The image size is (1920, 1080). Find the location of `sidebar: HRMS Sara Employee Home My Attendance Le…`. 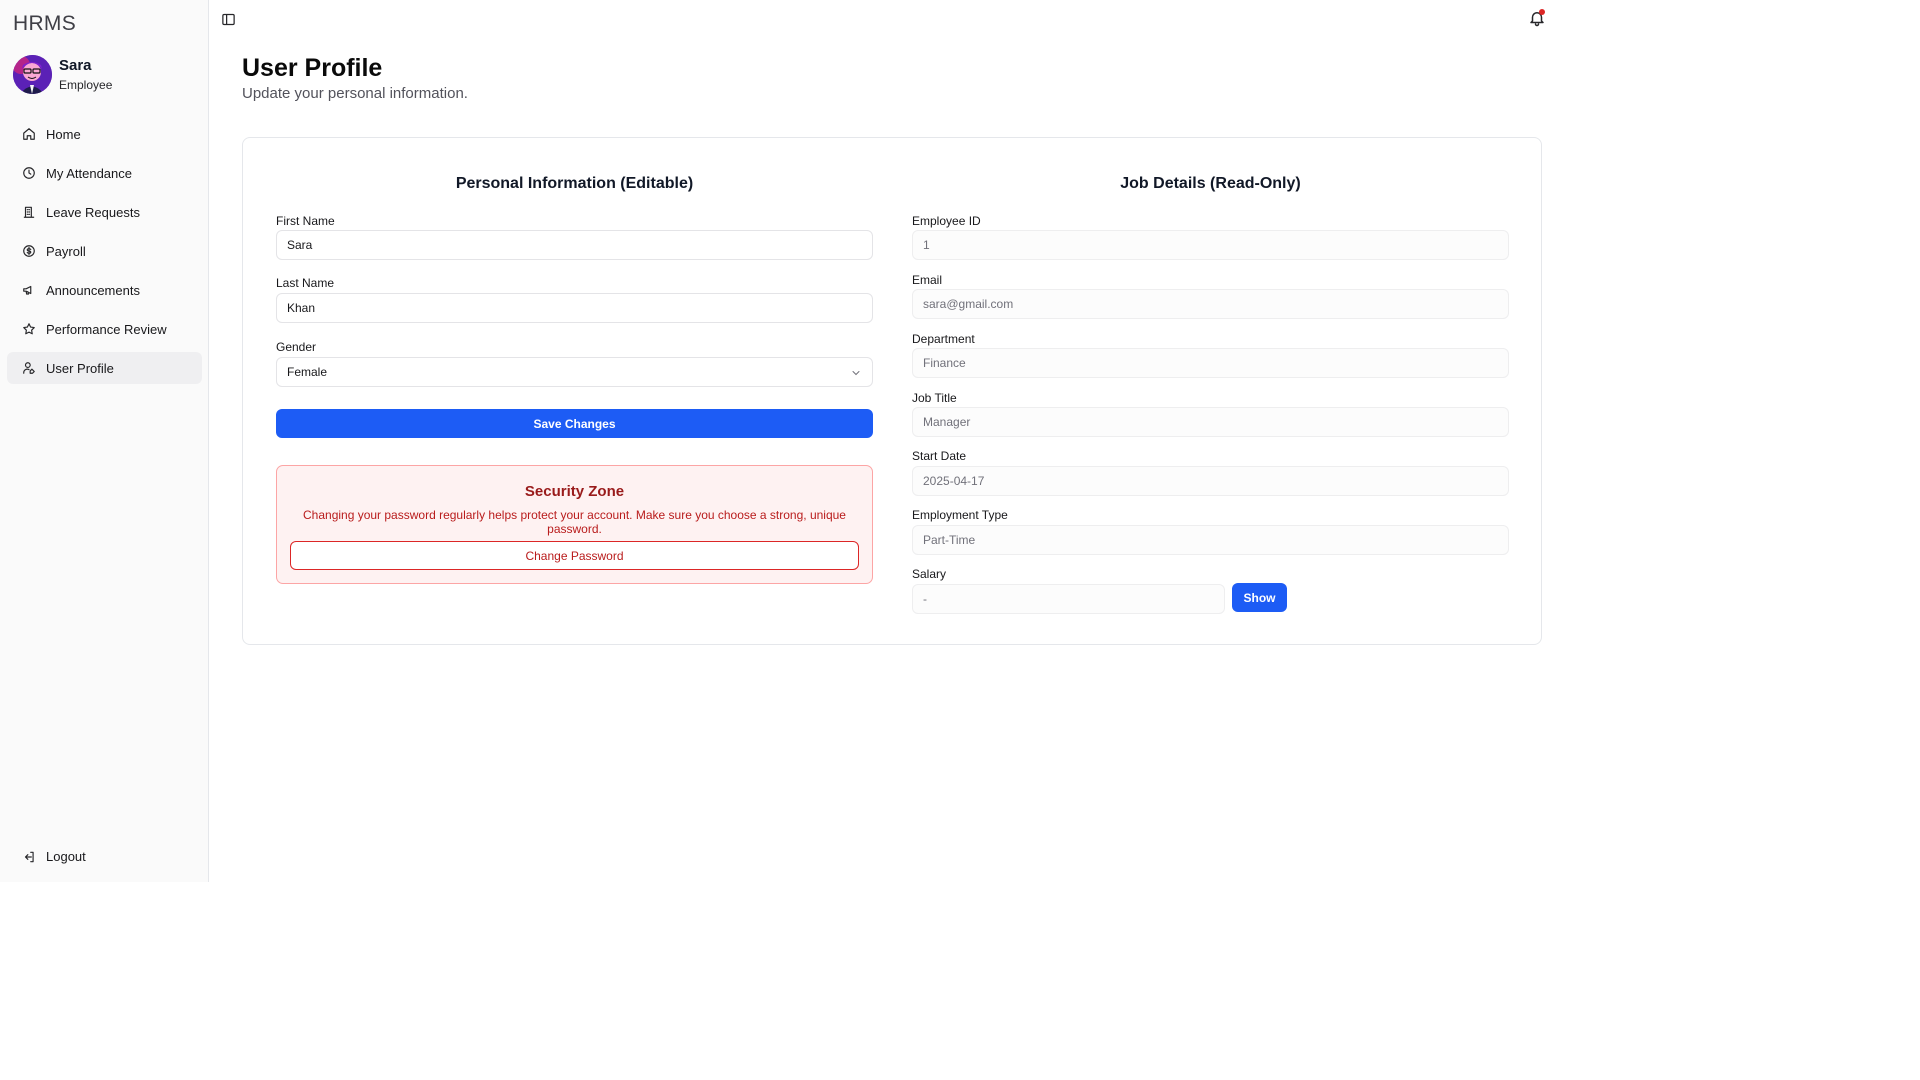

sidebar: HRMS Sara Employee Home My Attendance Le… is located at coordinates (104, 441).